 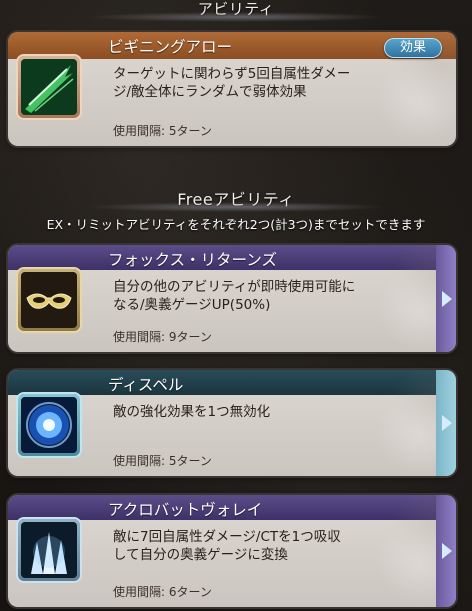 What do you see at coordinates (162, 592) in the screenshot?
I see `ability-cooldown: 使用間隔: 6ターン` at bounding box center [162, 592].